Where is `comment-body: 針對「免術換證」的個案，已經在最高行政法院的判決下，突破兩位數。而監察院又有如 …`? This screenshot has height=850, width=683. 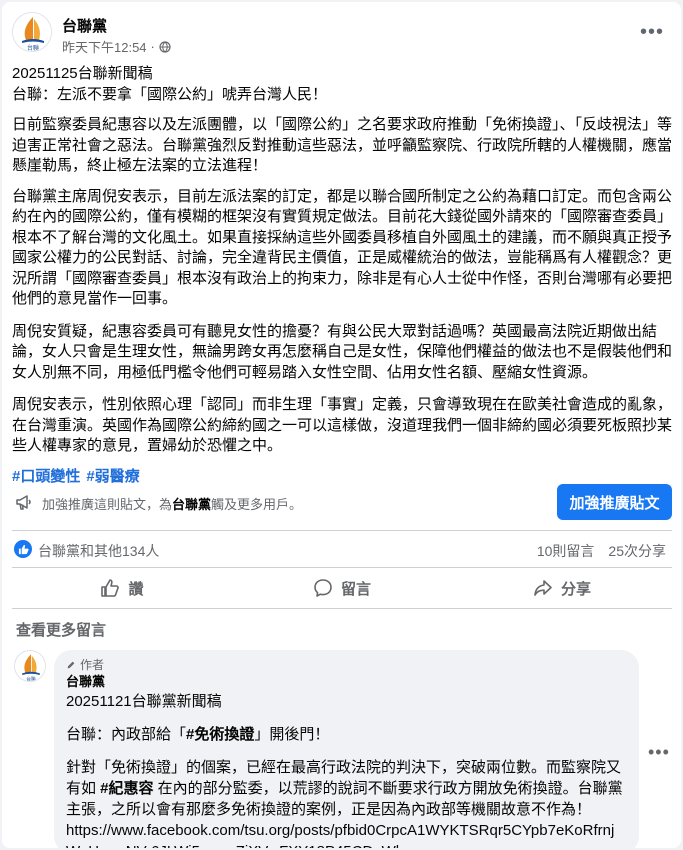
comment-body: 針對「免術換證」的個案，已經在最高行政法院的判決下，突破兩位數。而監察院又有如 … is located at coordinates (346, 802).